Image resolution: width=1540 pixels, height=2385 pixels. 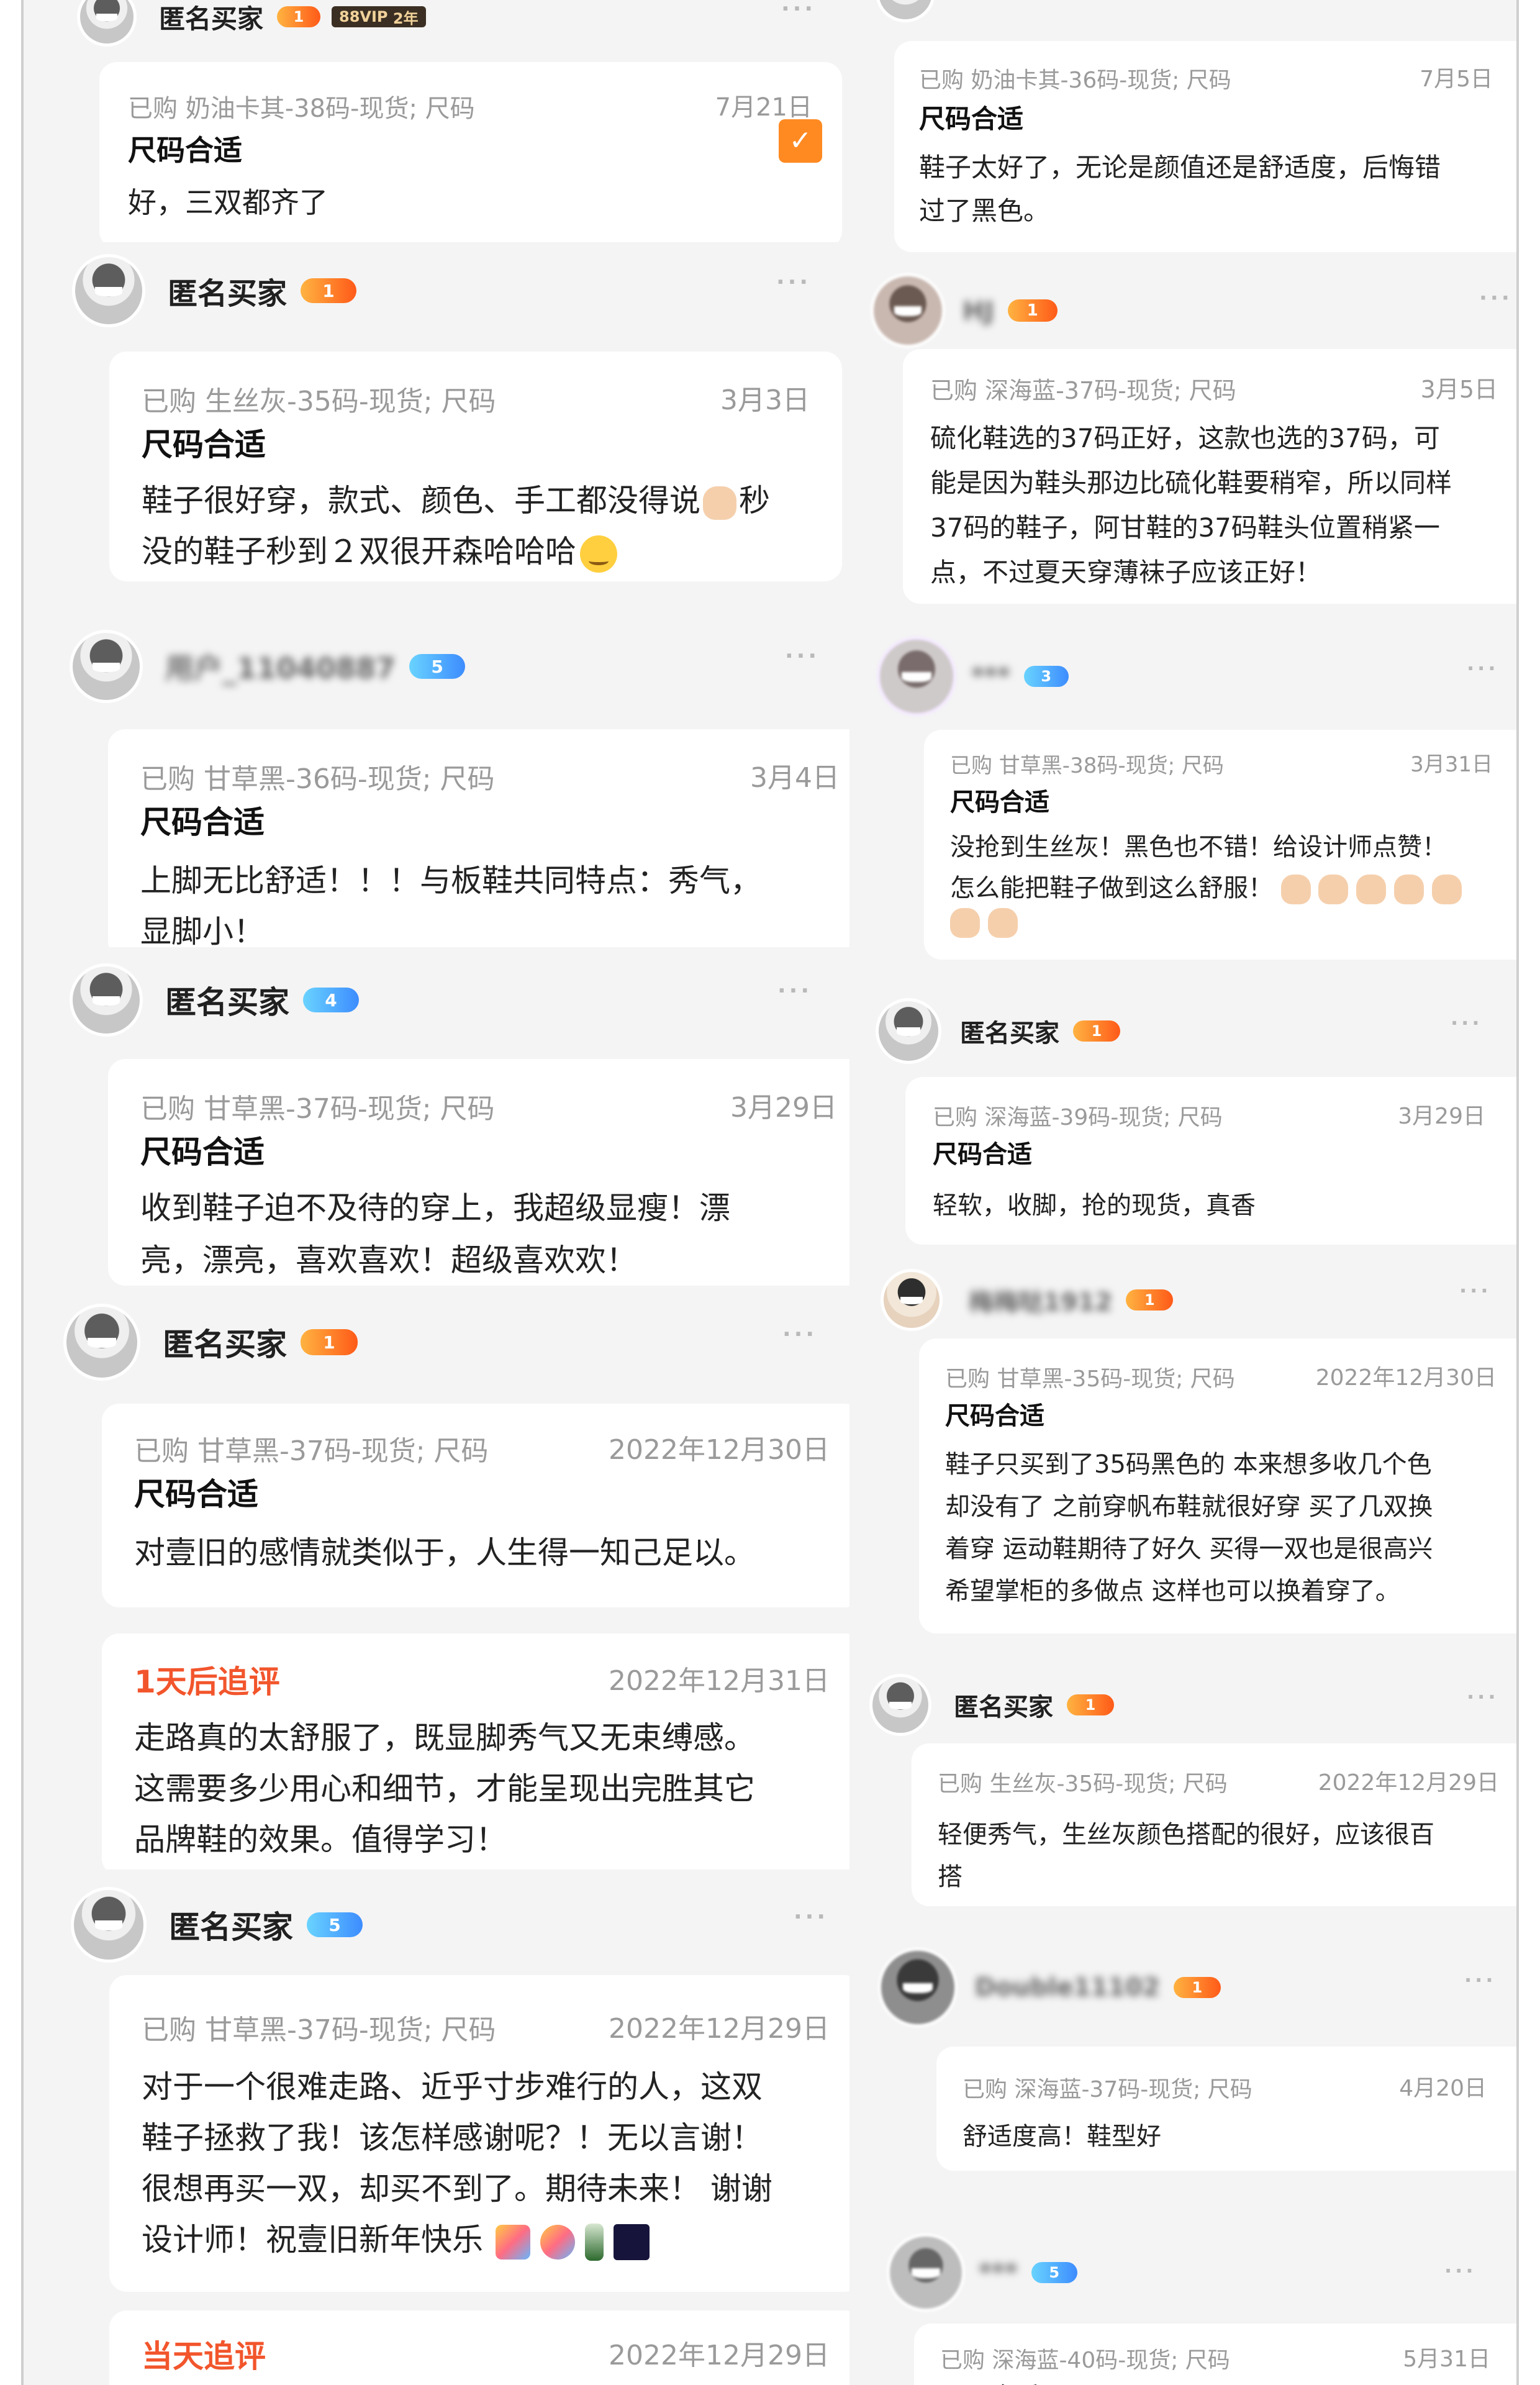 What do you see at coordinates (1198, 847) in the screenshot?
I see `review-text: 没抢到生丝灰！黑色也不错！给设计师点赞！` at bounding box center [1198, 847].